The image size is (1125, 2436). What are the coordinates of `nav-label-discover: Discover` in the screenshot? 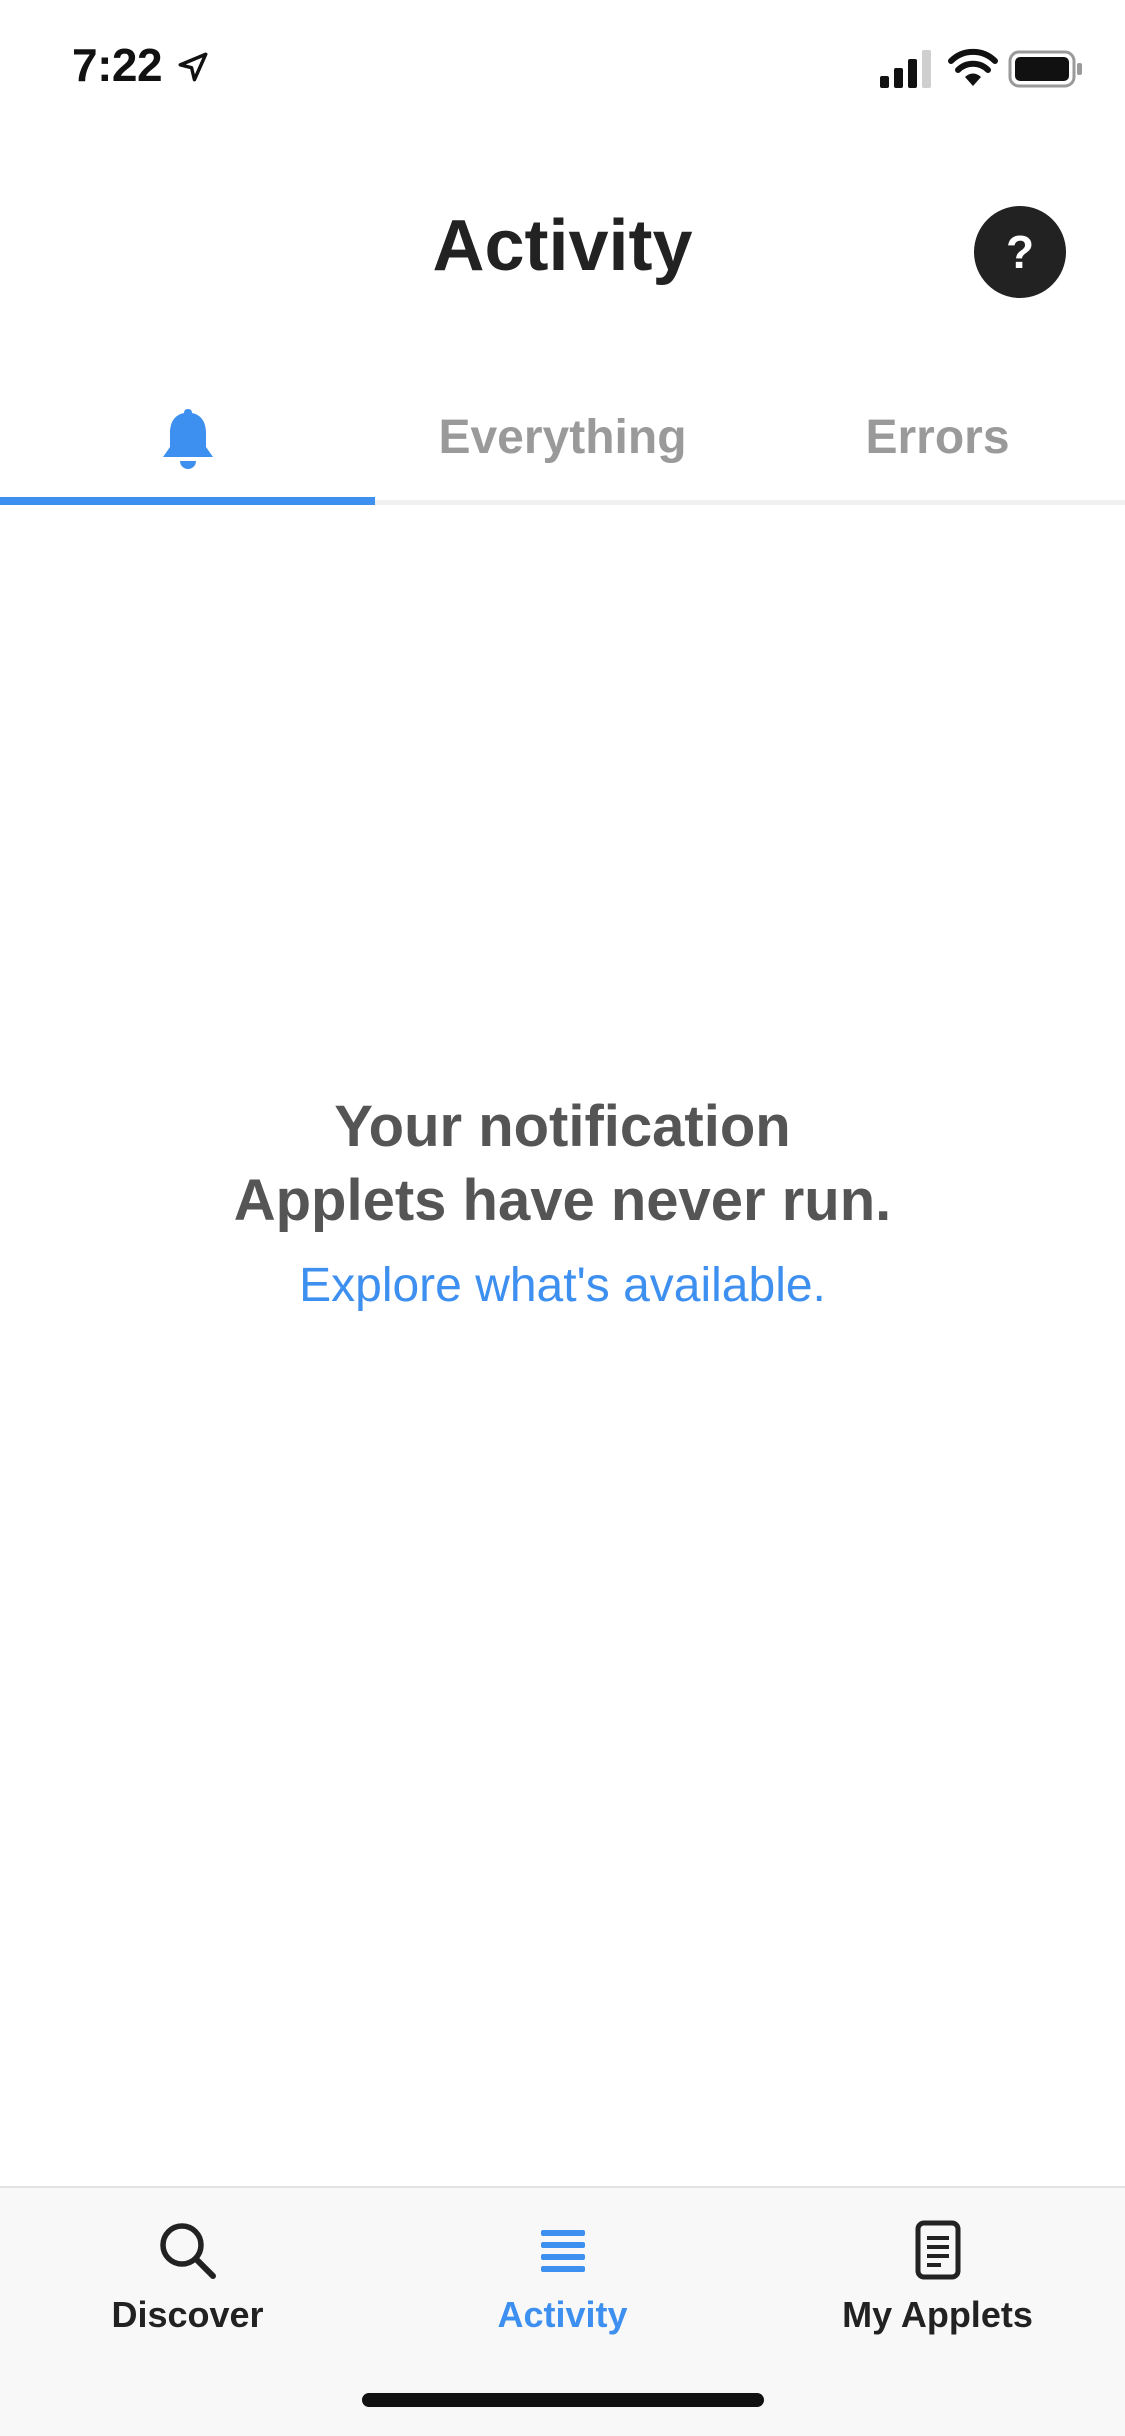 It's located at (187, 2314).